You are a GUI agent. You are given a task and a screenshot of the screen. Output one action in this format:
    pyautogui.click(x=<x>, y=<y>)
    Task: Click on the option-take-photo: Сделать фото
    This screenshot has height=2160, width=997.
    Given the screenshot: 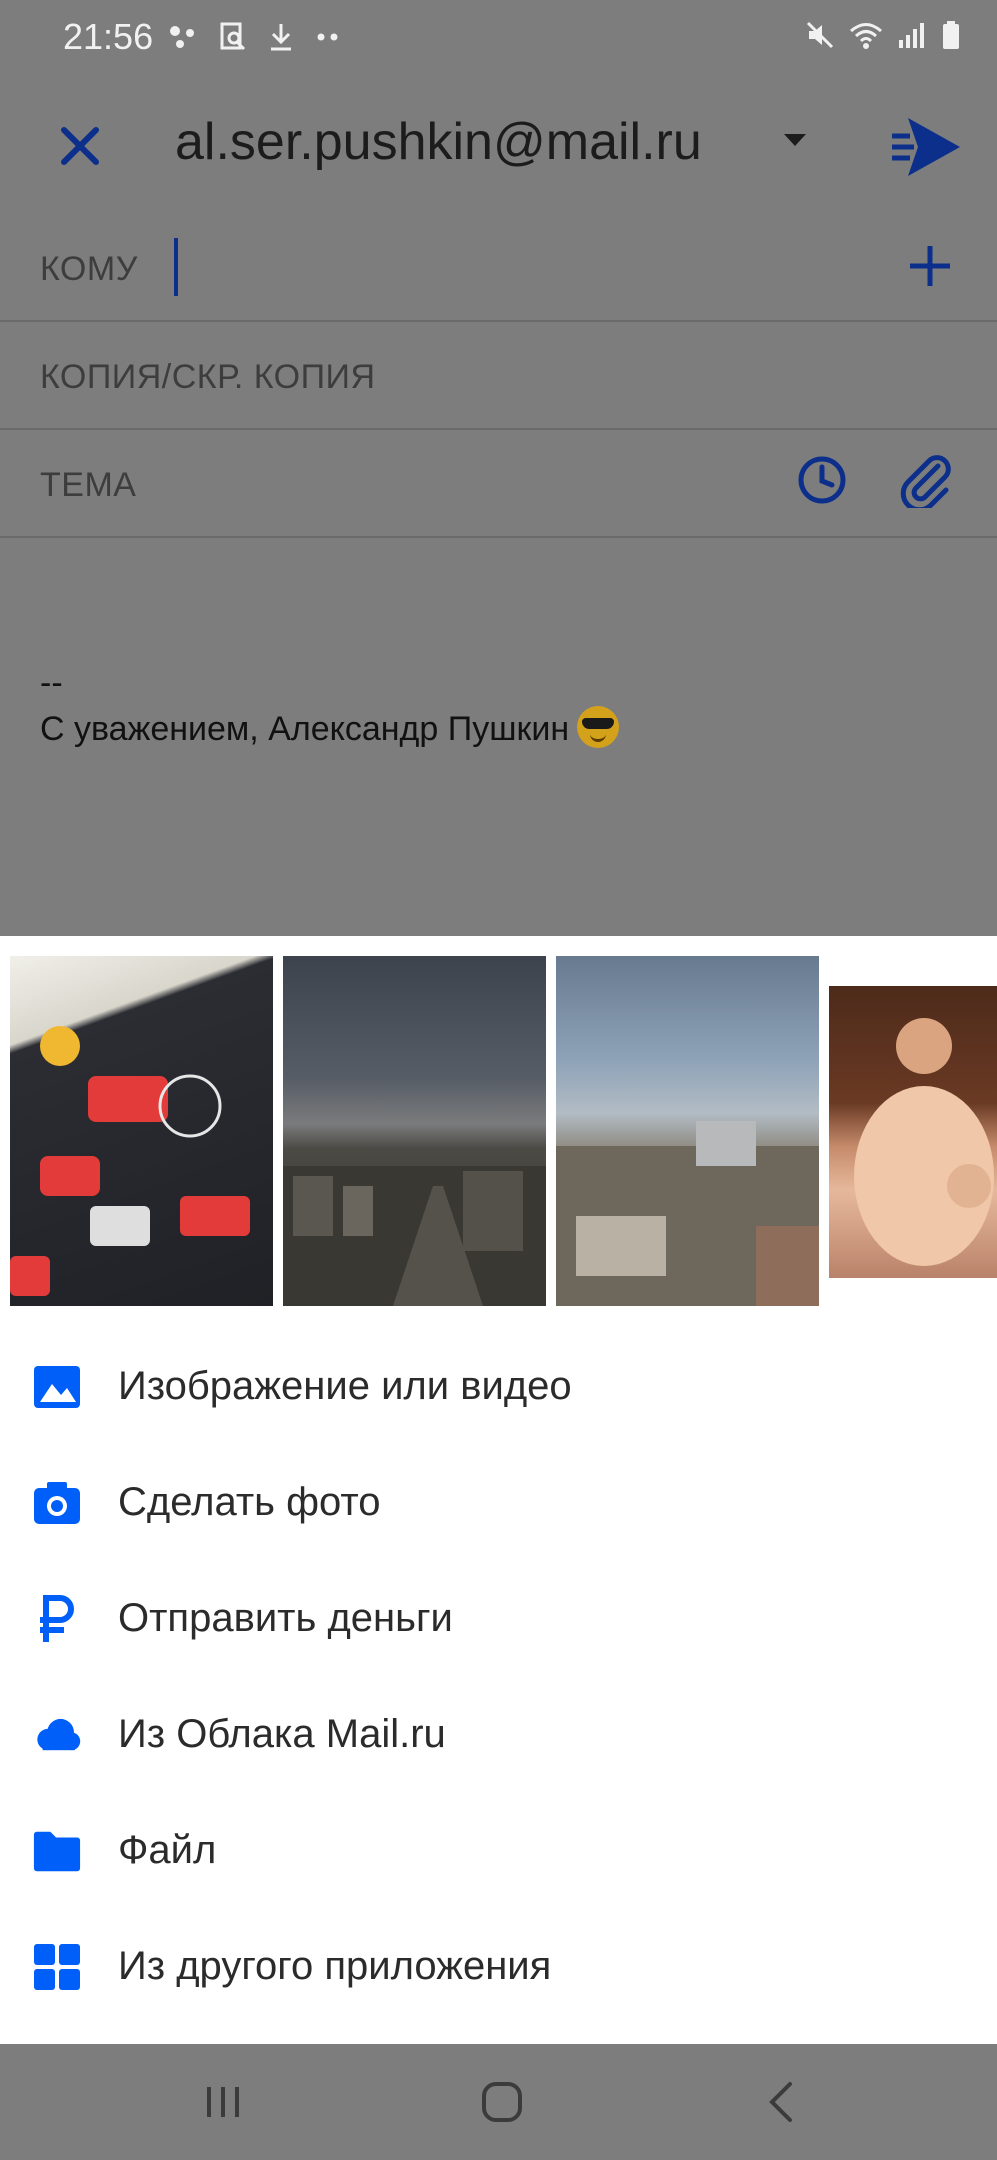 What is the action you would take?
    pyautogui.click(x=498, y=1502)
    